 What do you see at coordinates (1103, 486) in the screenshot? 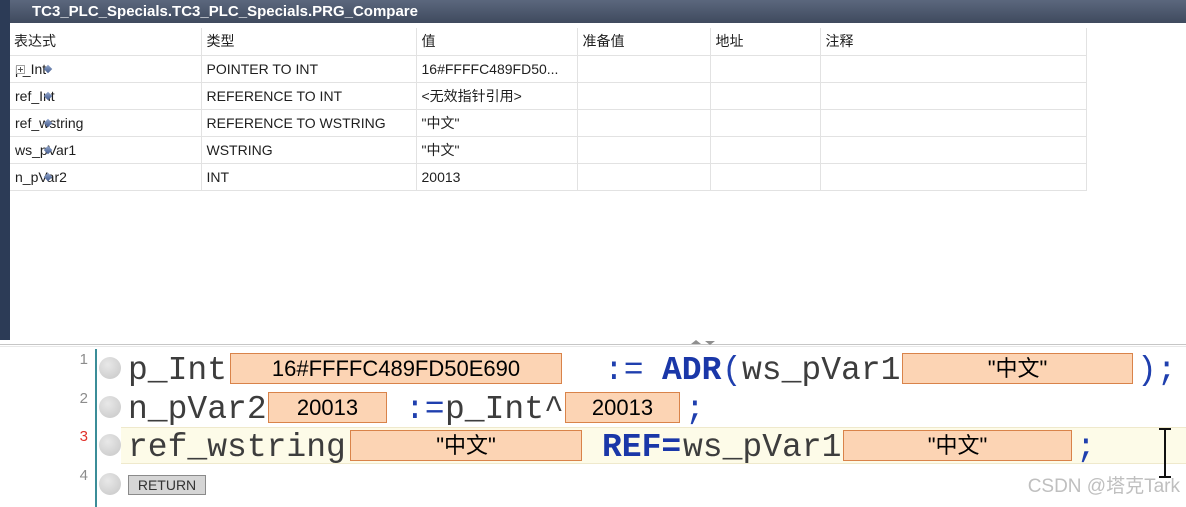
I see `watermark: CSDN @塔克Tark` at bounding box center [1103, 486].